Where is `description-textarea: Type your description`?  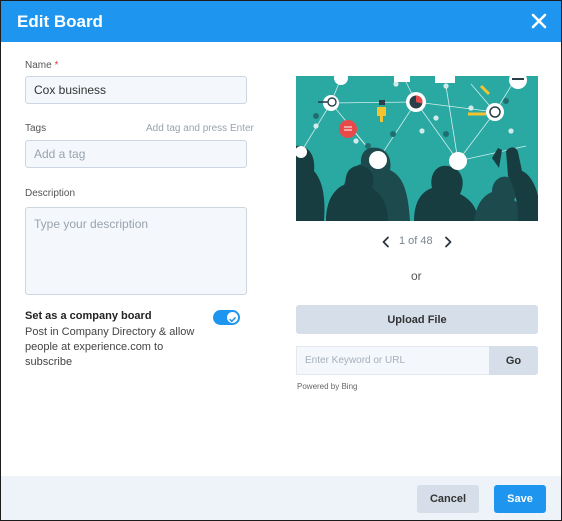
description-textarea: Type your description is located at coordinates (136, 251).